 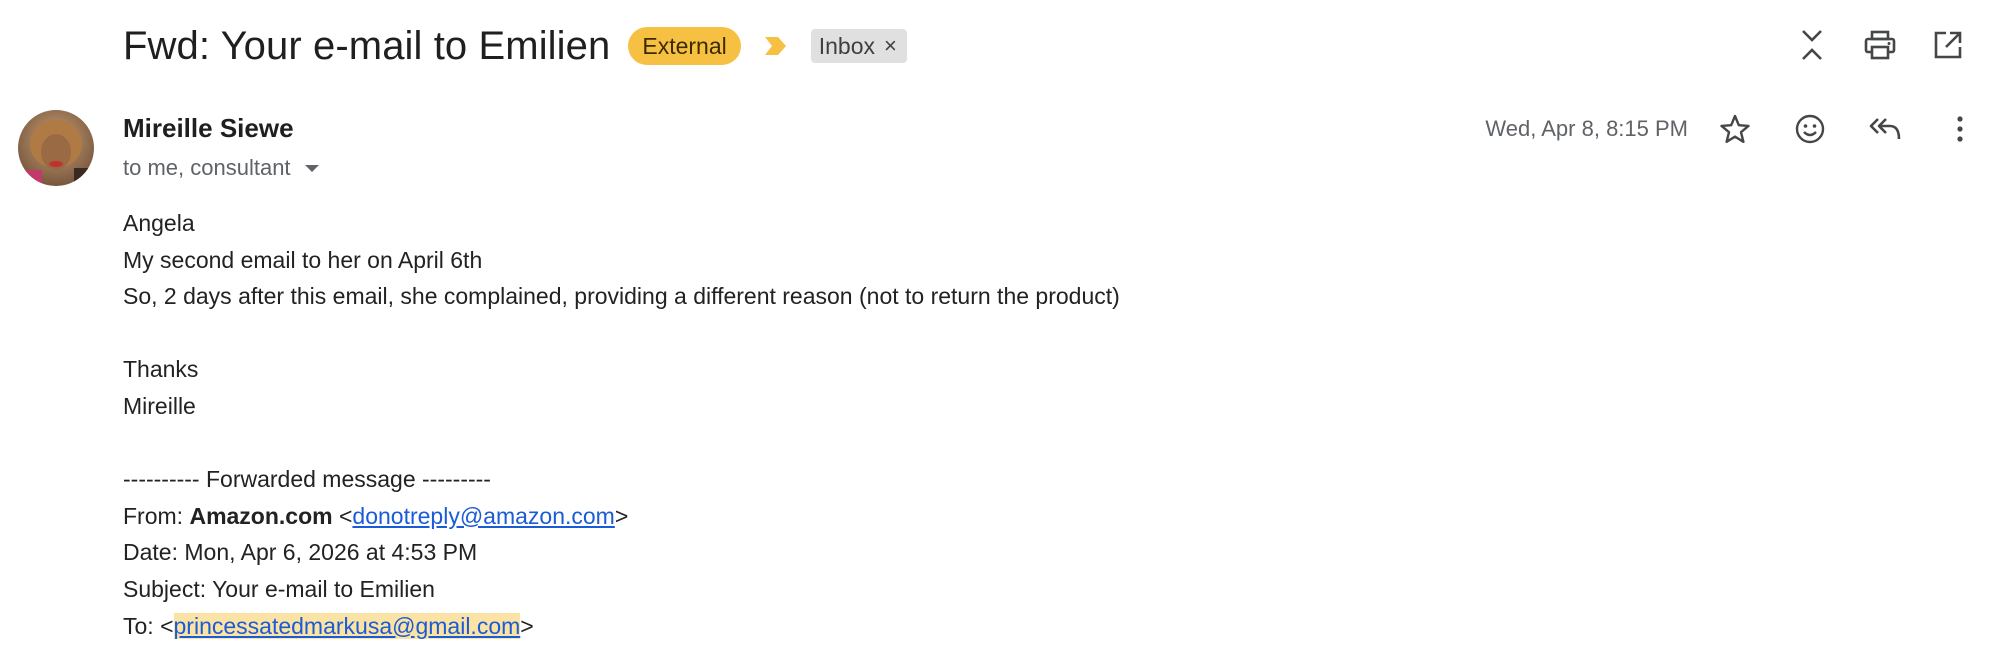 I want to click on inbox-label: Inbox ×, so click(x=858, y=46).